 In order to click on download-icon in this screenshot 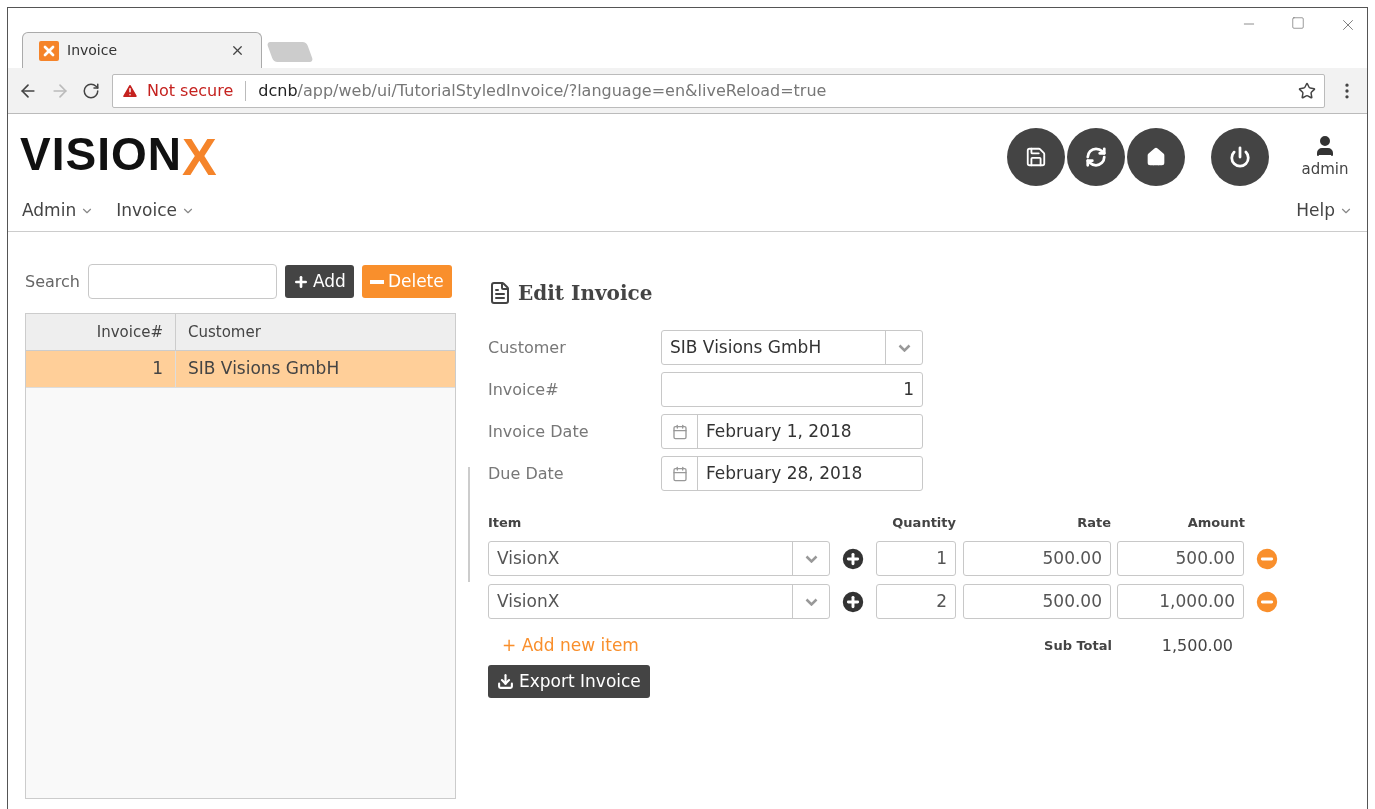, I will do `click(505, 681)`.